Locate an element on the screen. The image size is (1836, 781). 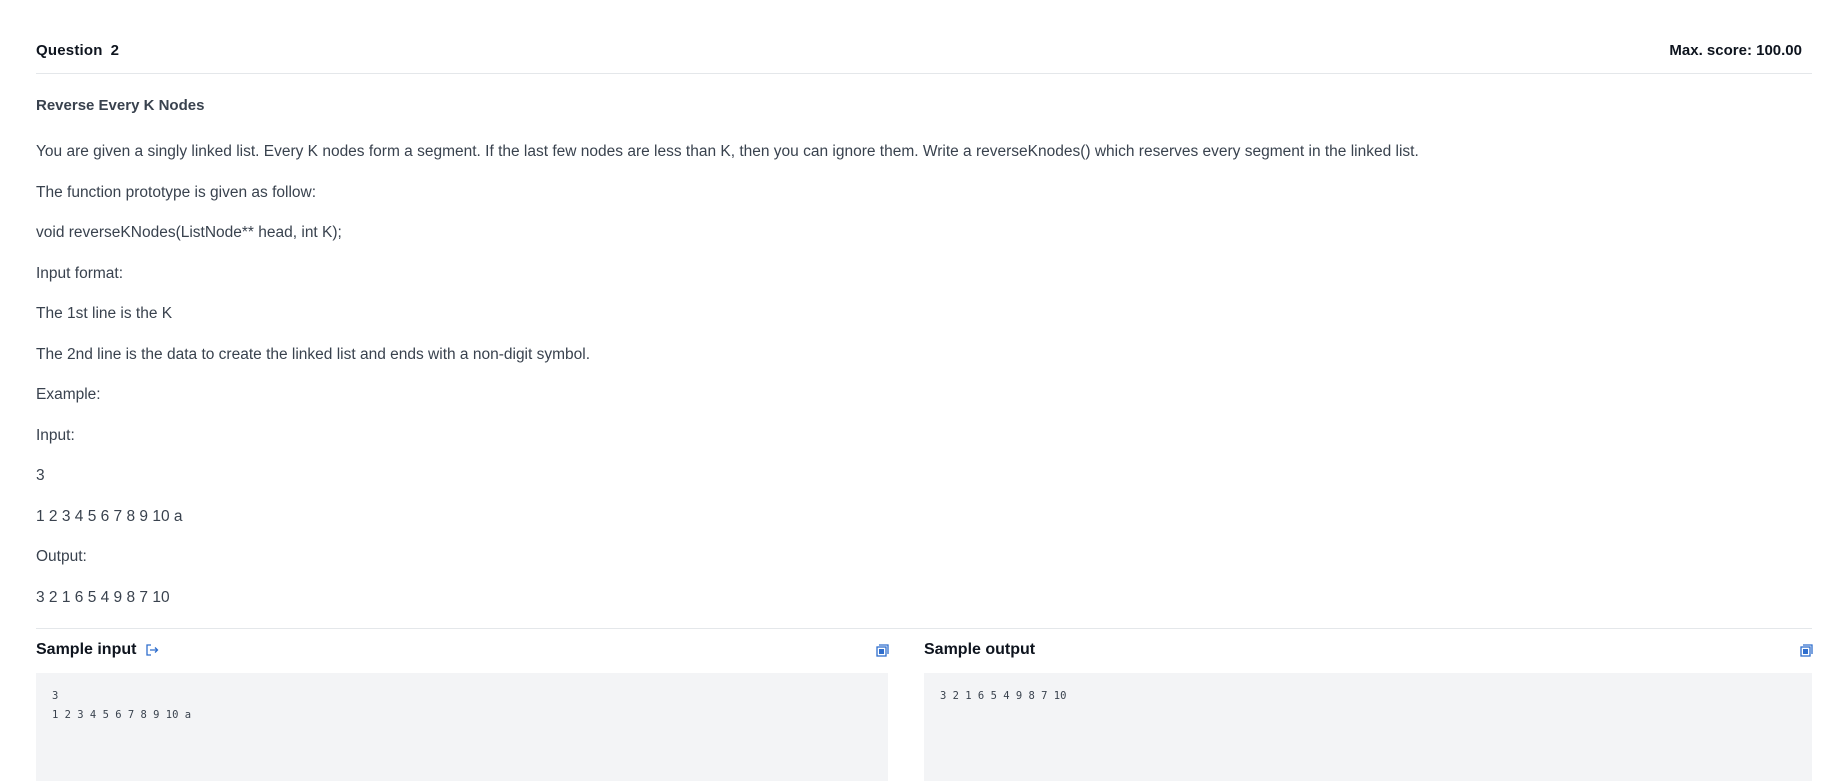
question-header: Question 2 Max. score: 100.00 is located at coordinates (924, 57).